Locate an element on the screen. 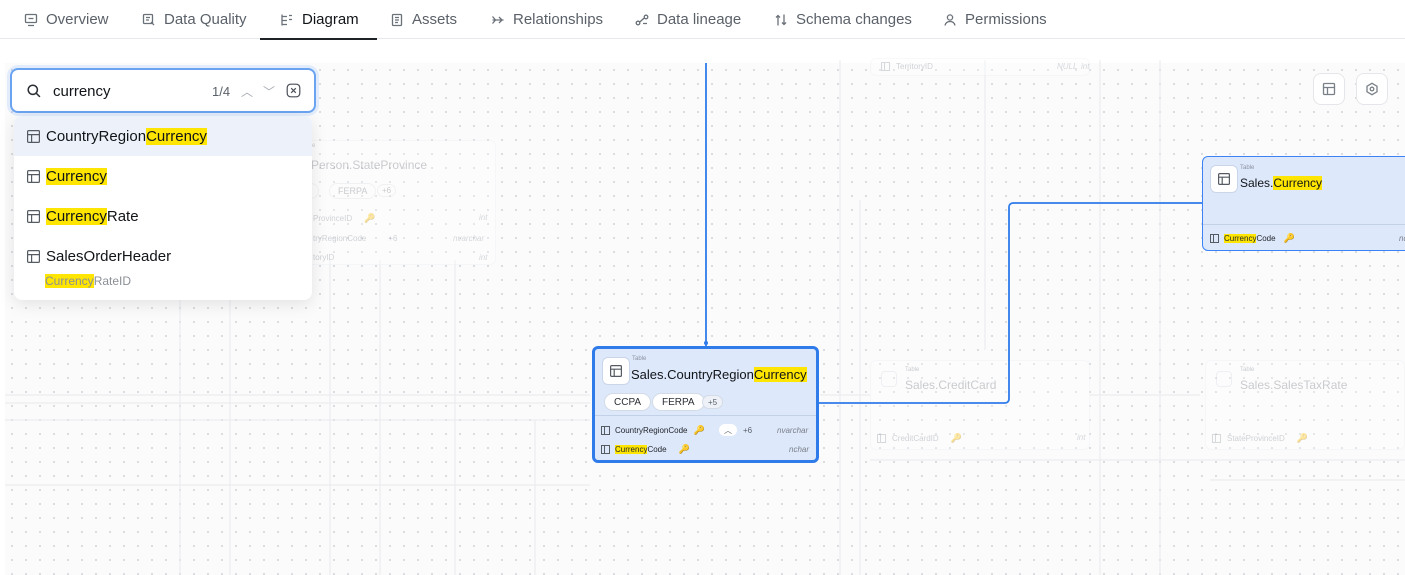  search-box: 1/4 ︿ ﹀ is located at coordinates (163, 90).